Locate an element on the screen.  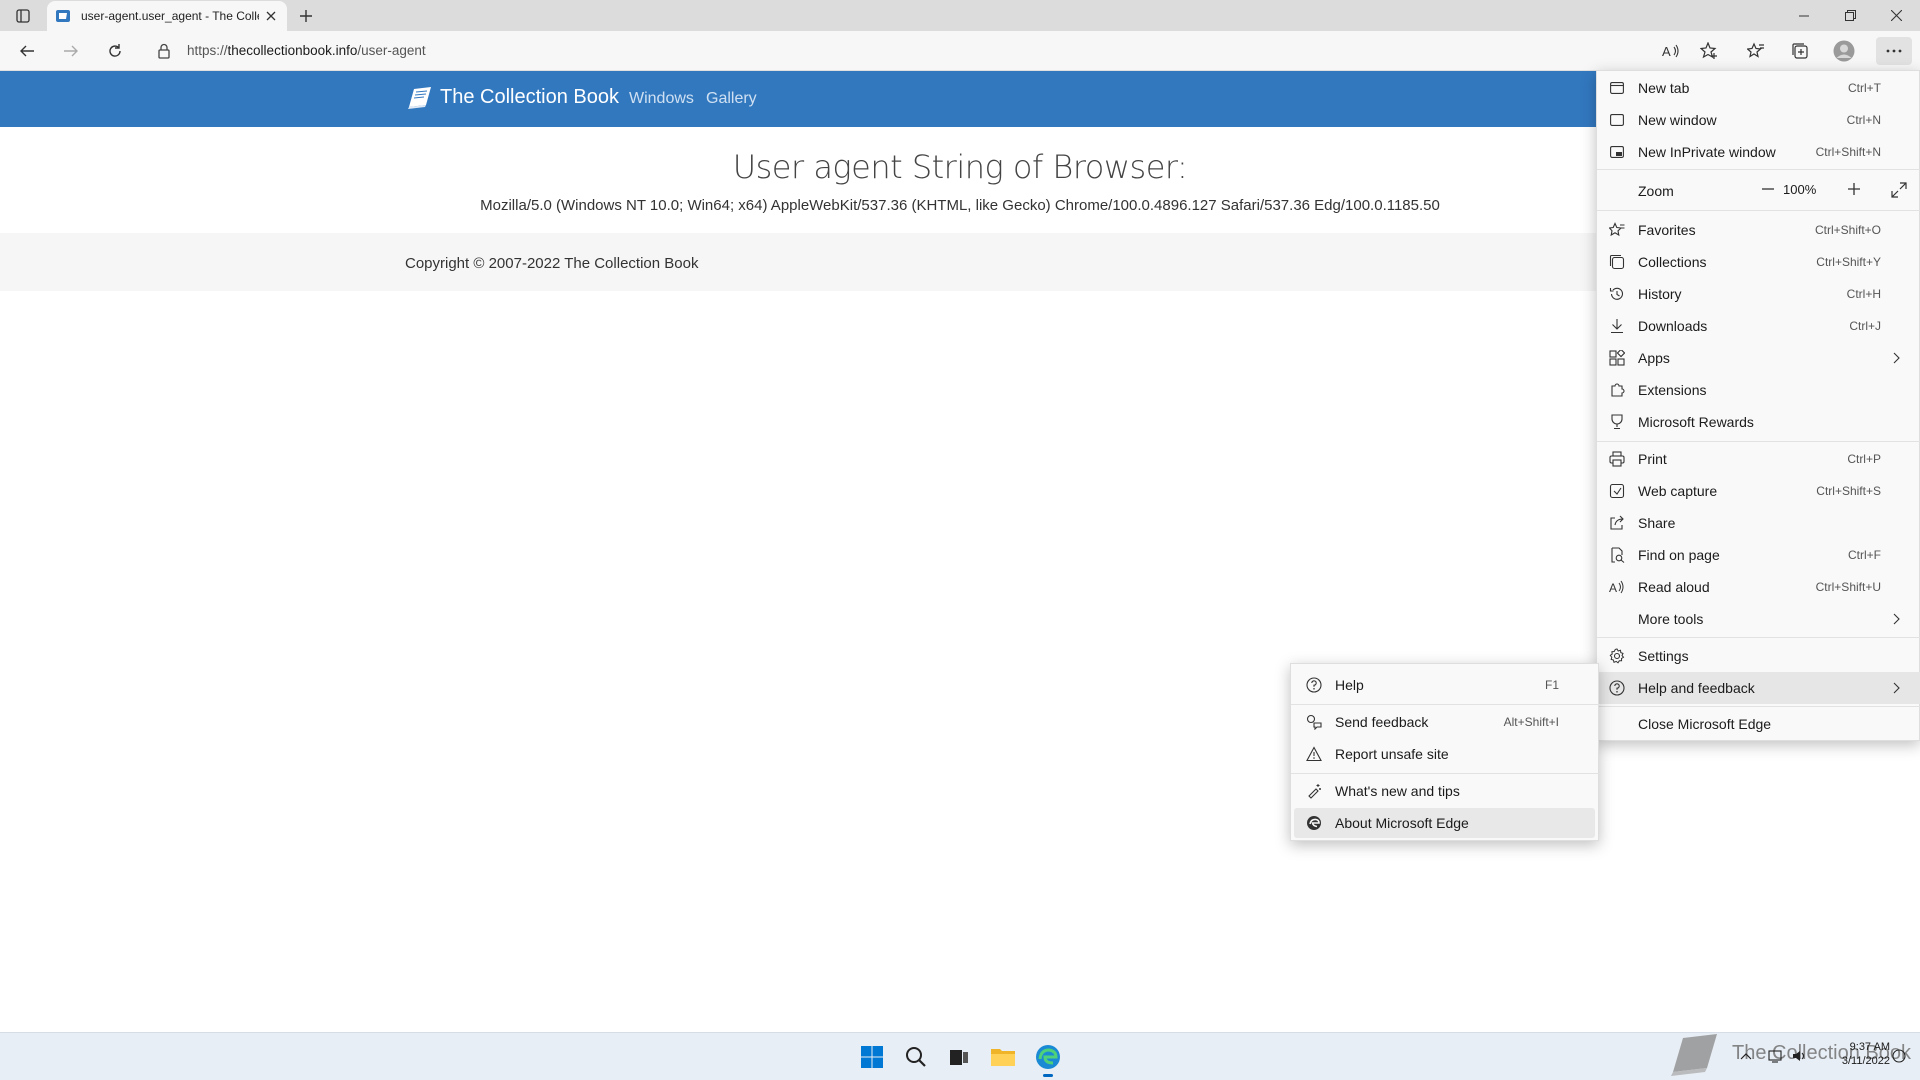
chevron-up-icon is located at coordinates (1746, 1056).